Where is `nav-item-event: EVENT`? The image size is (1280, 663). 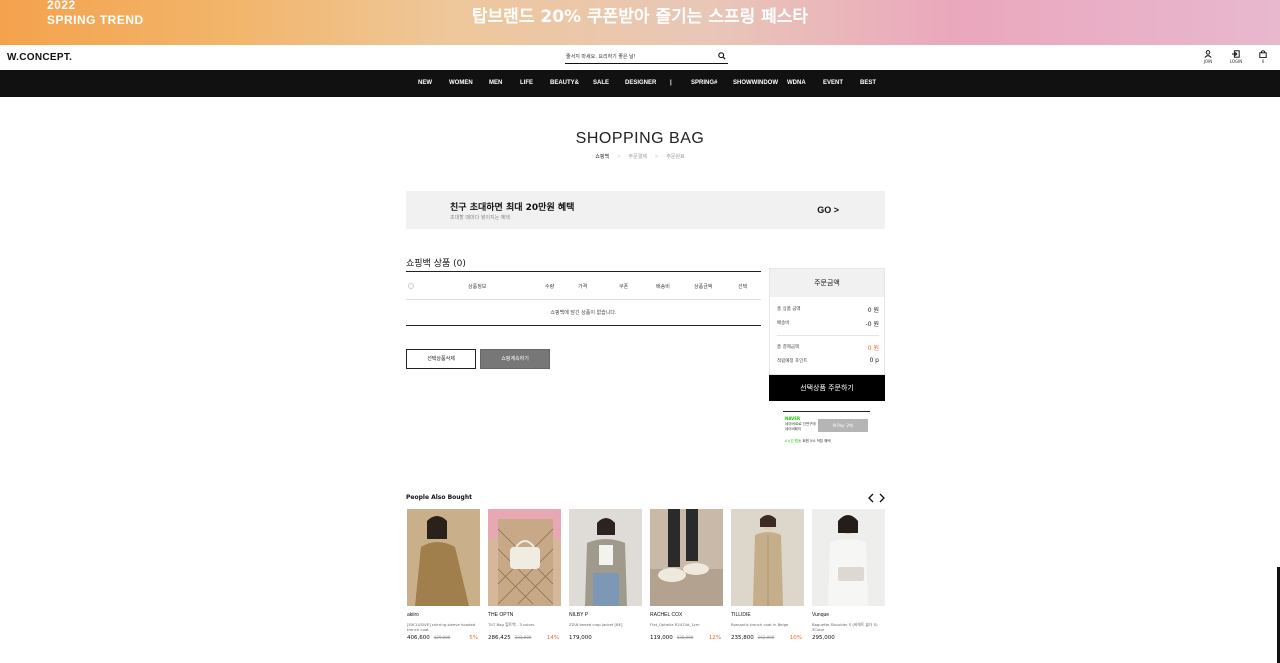 nav-item-event: EVENT is located at coordinates (833, 83).